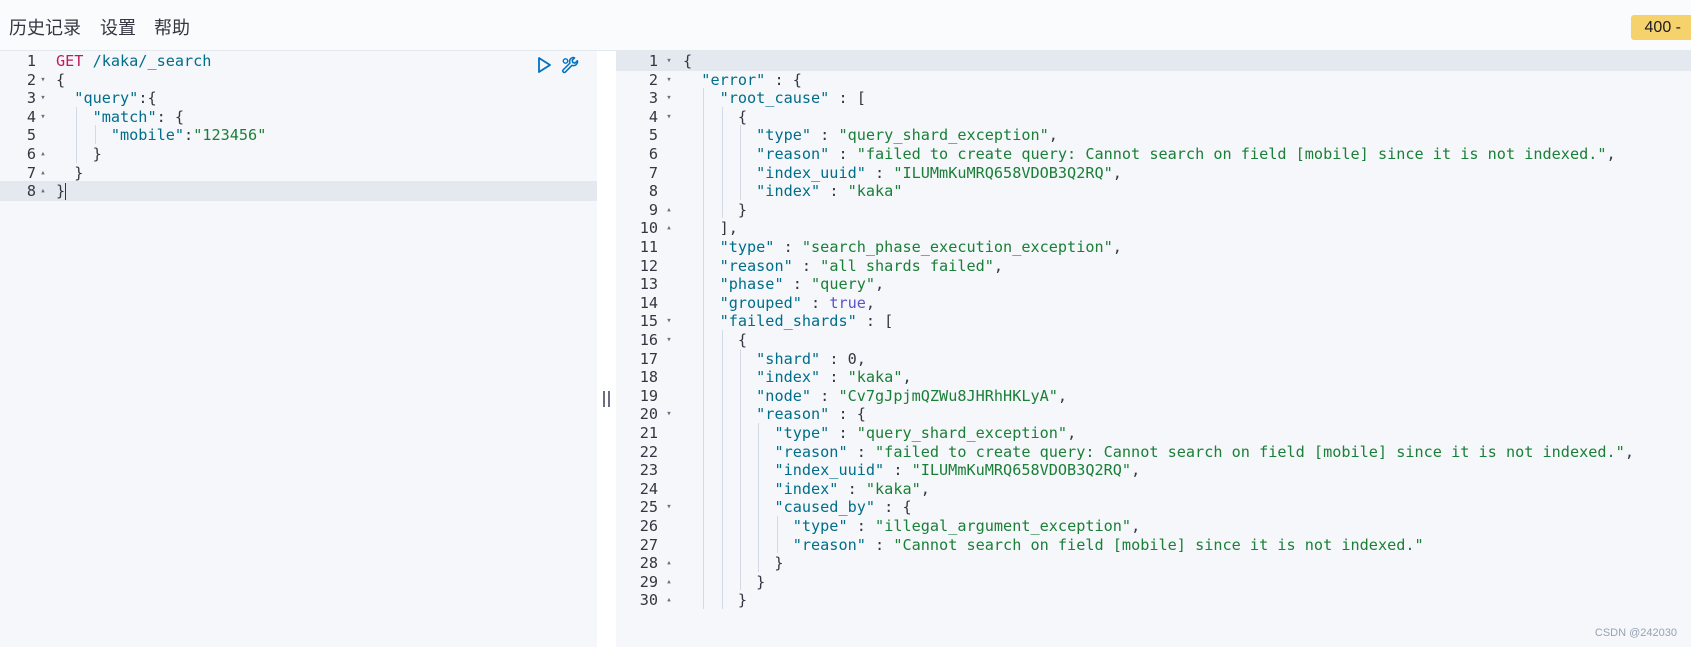 This screenshot has height=647, width=1691. I want to click on menu-help: 帮助, so click(172, 29).